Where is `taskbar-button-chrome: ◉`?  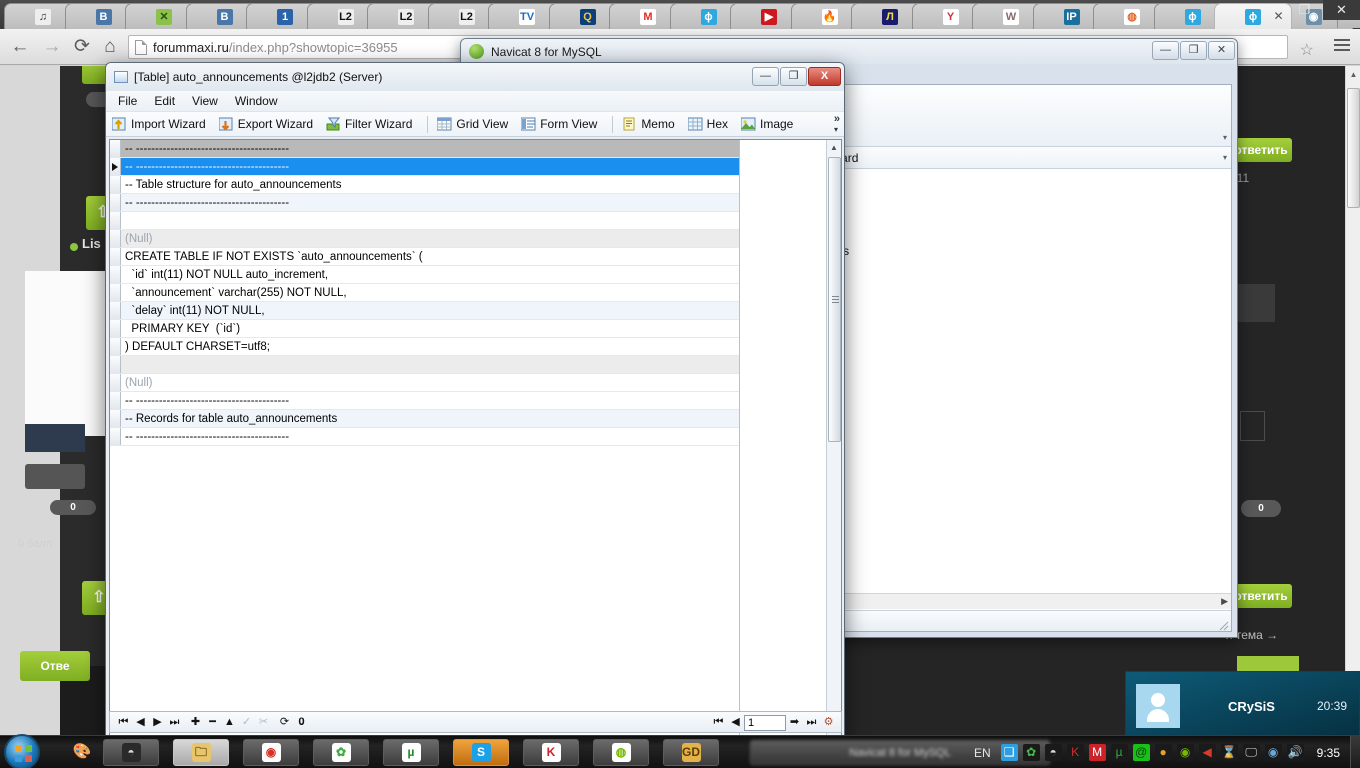
taskbar-button-chrome: ◉ is located at coordinates (271, 752).